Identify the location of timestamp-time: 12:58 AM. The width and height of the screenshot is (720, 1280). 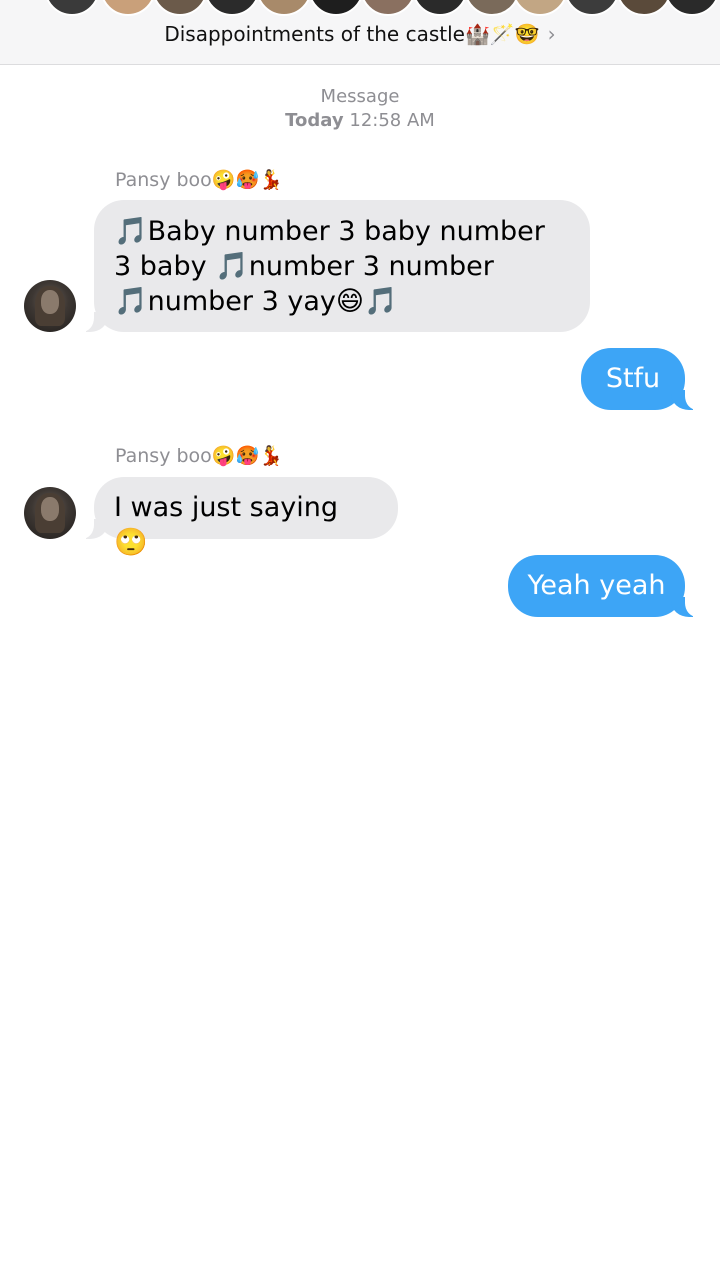
(392, 120).